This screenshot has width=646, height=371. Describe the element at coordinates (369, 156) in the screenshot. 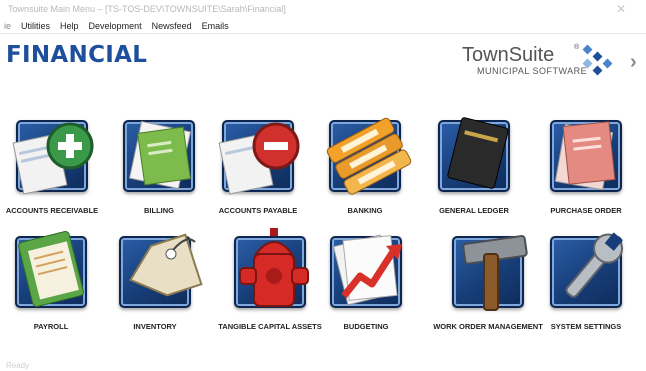

I see `banking-icon` at that location.